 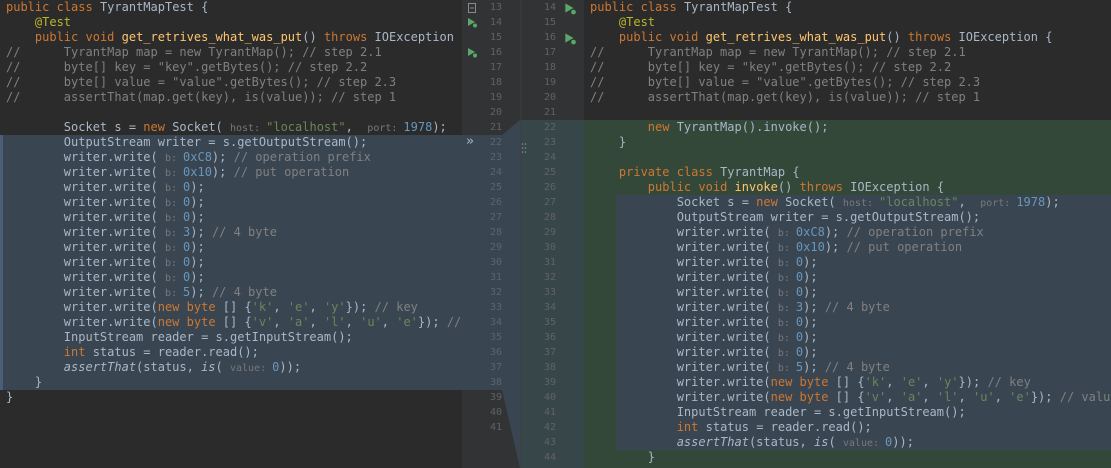 I want to click on drag-handle-icon, so click(x=524, y=148).